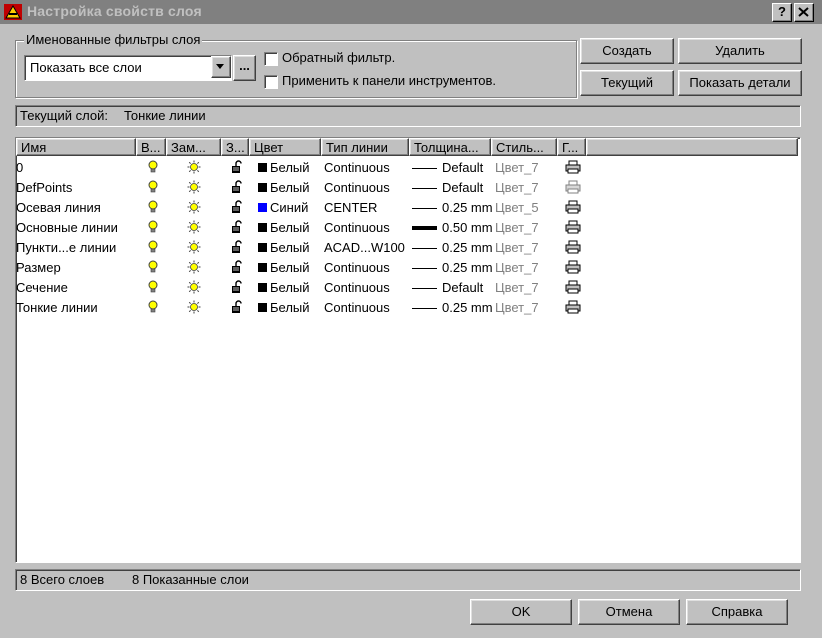 Image resolution: width=822 pixels, height=638 pixels. What do you see at coordinates (804, 12) in the screenshot?
I see `close-title-button` at bounding box center [804, 12].